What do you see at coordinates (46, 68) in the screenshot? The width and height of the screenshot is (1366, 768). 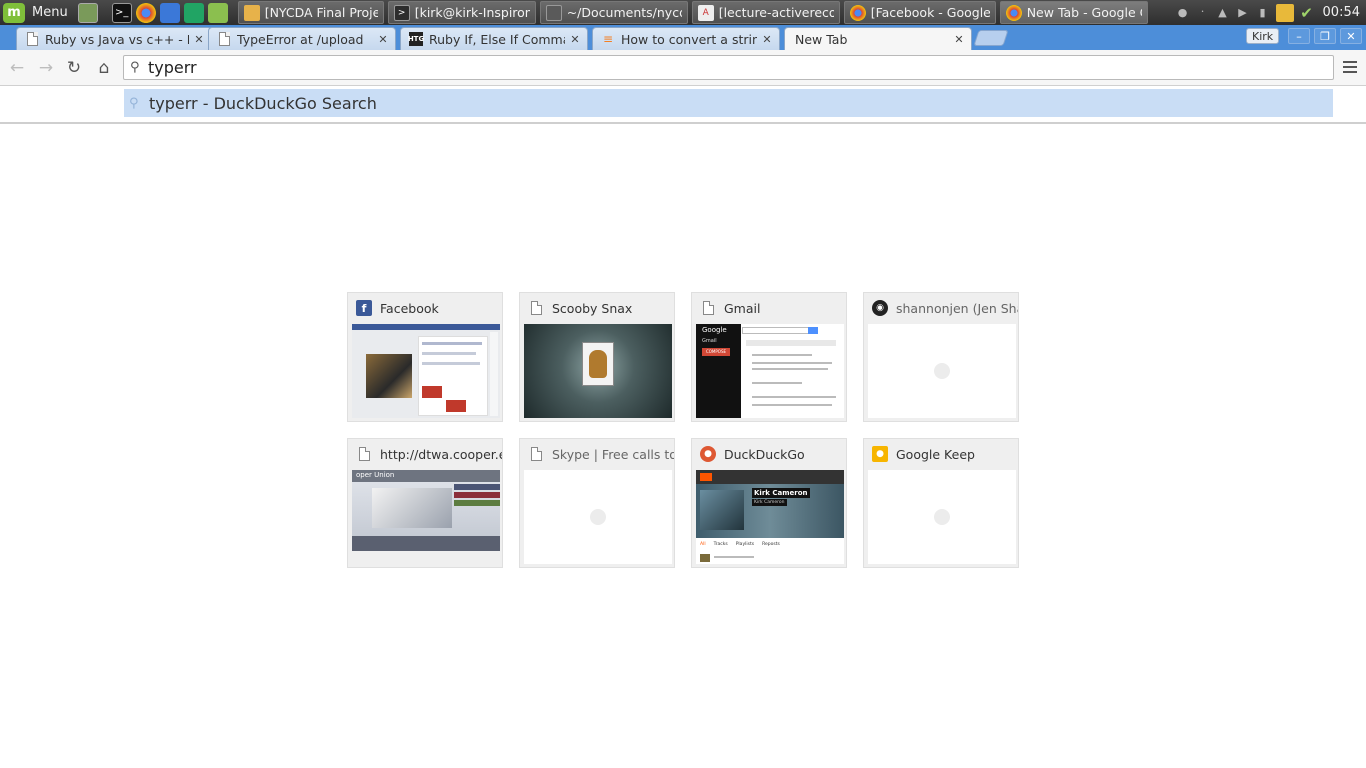 I see `forward-button: →` at bounding box center [46, 68].